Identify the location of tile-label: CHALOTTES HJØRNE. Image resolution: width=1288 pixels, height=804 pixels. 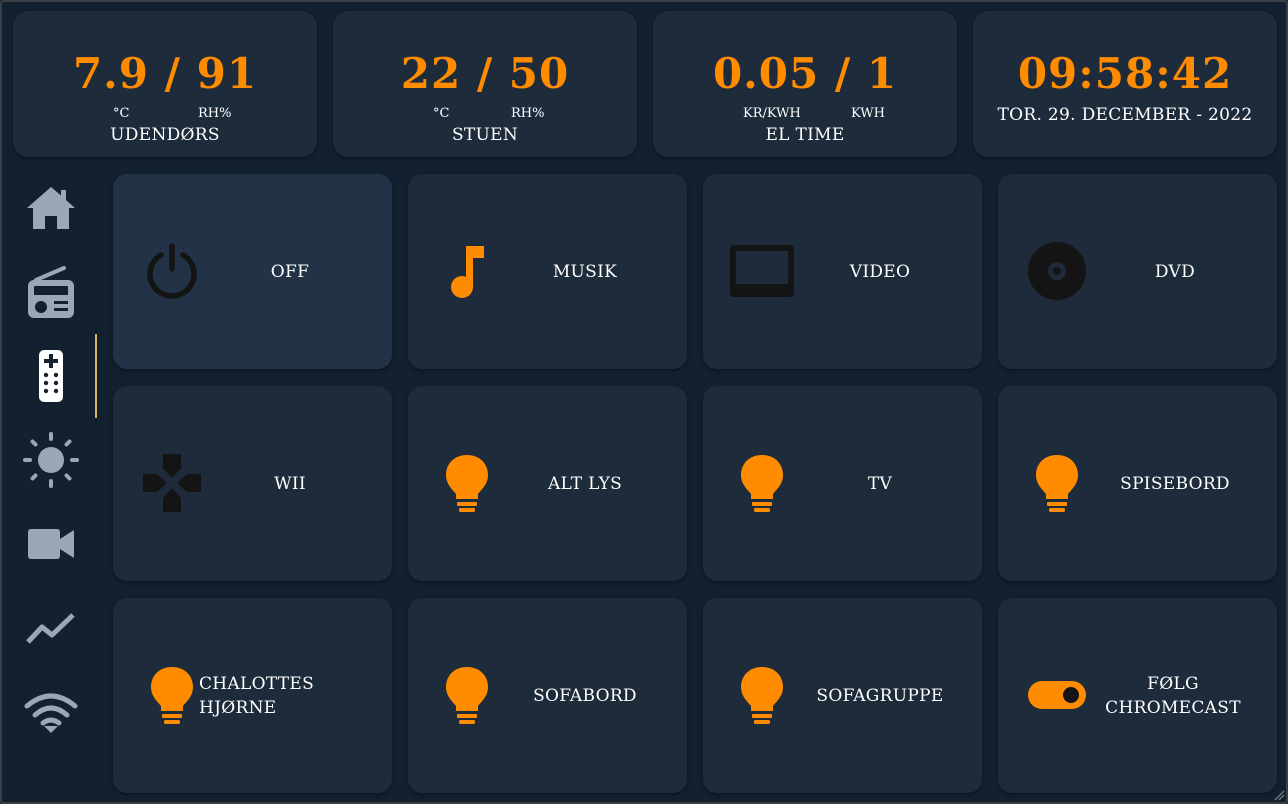
(257, 695).